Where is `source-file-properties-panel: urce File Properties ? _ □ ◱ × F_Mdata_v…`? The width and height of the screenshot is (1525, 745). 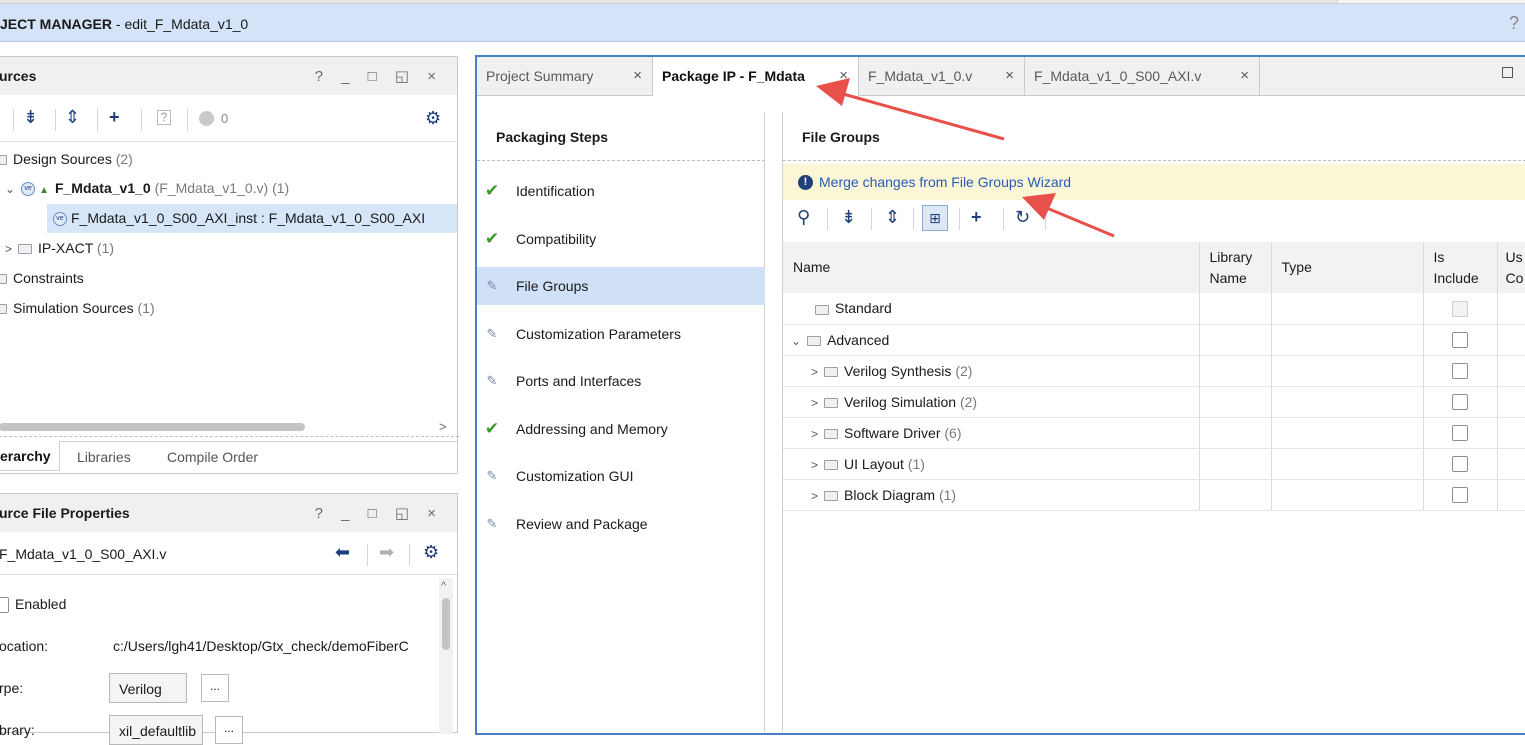 source-file-properties-panel: urce File Properties ? _ □ ◱ × F_Mdata_v… is located at coordinates (229, 619).